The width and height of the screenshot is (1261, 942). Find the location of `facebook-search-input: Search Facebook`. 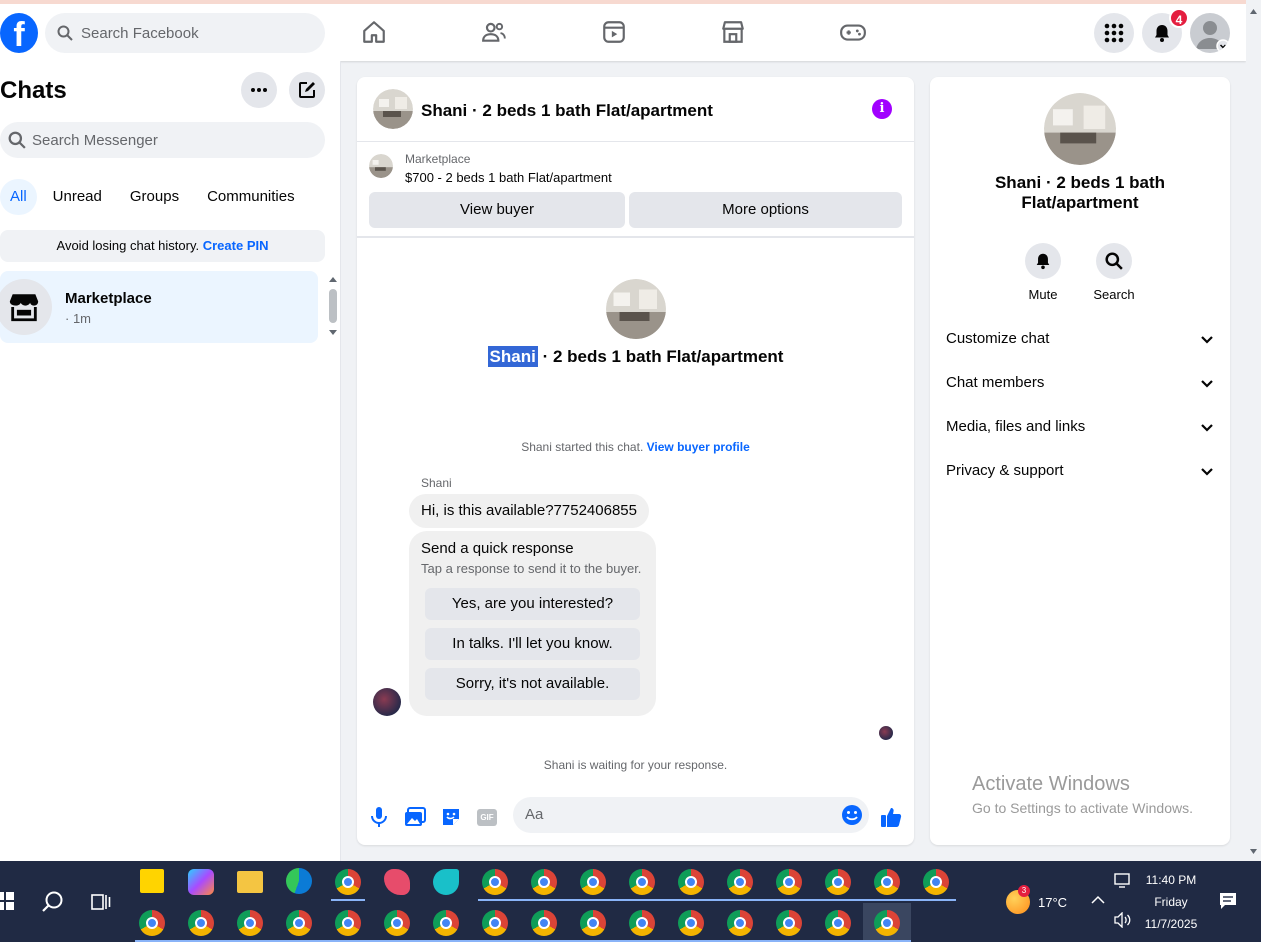

facebook-search-input: Search Facebook is located at coordinates (185, 33).